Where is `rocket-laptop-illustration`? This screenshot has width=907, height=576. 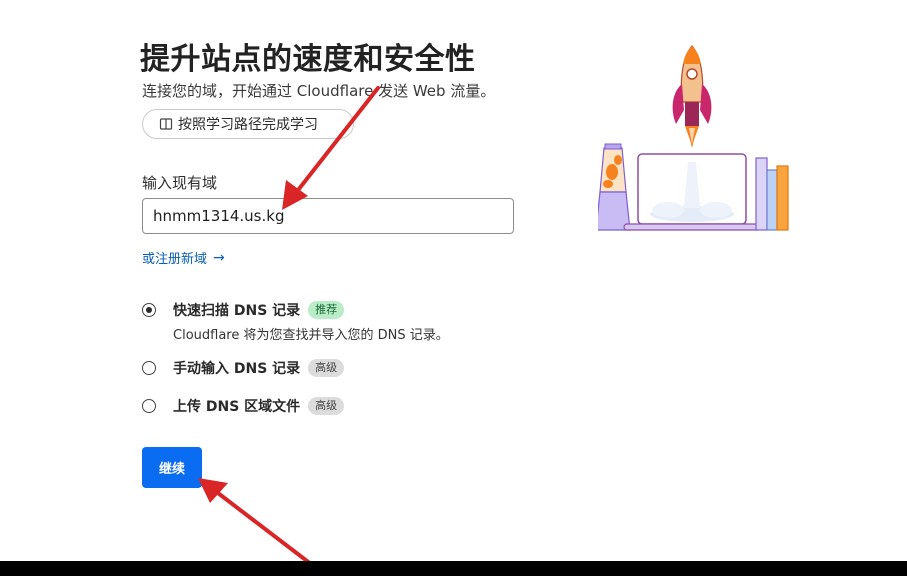 rocket-laptop-illustration is located at coordinates (693, 138).